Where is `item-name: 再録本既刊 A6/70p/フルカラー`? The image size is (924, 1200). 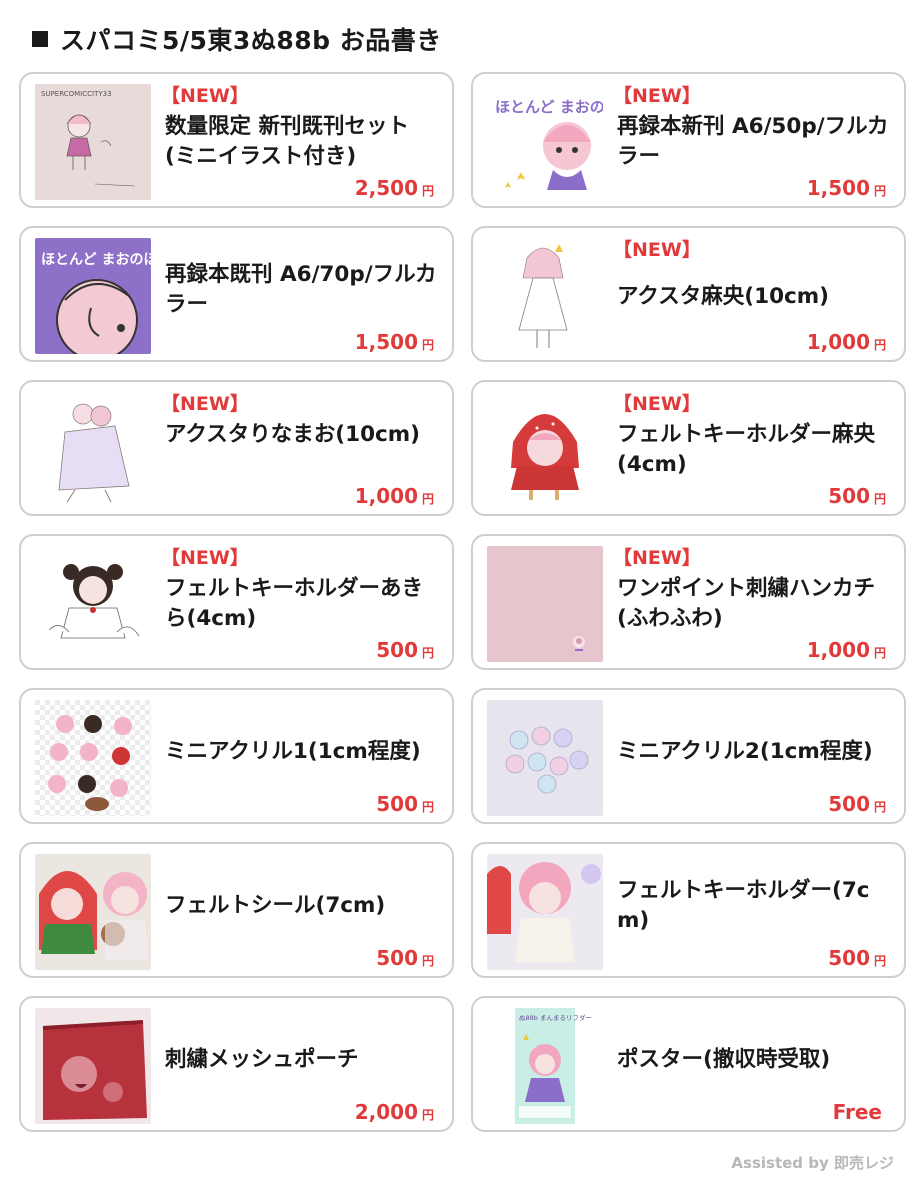
item-name: 再録本既刊 A6/70p/フルカラー is located at coordinates (301, 289).